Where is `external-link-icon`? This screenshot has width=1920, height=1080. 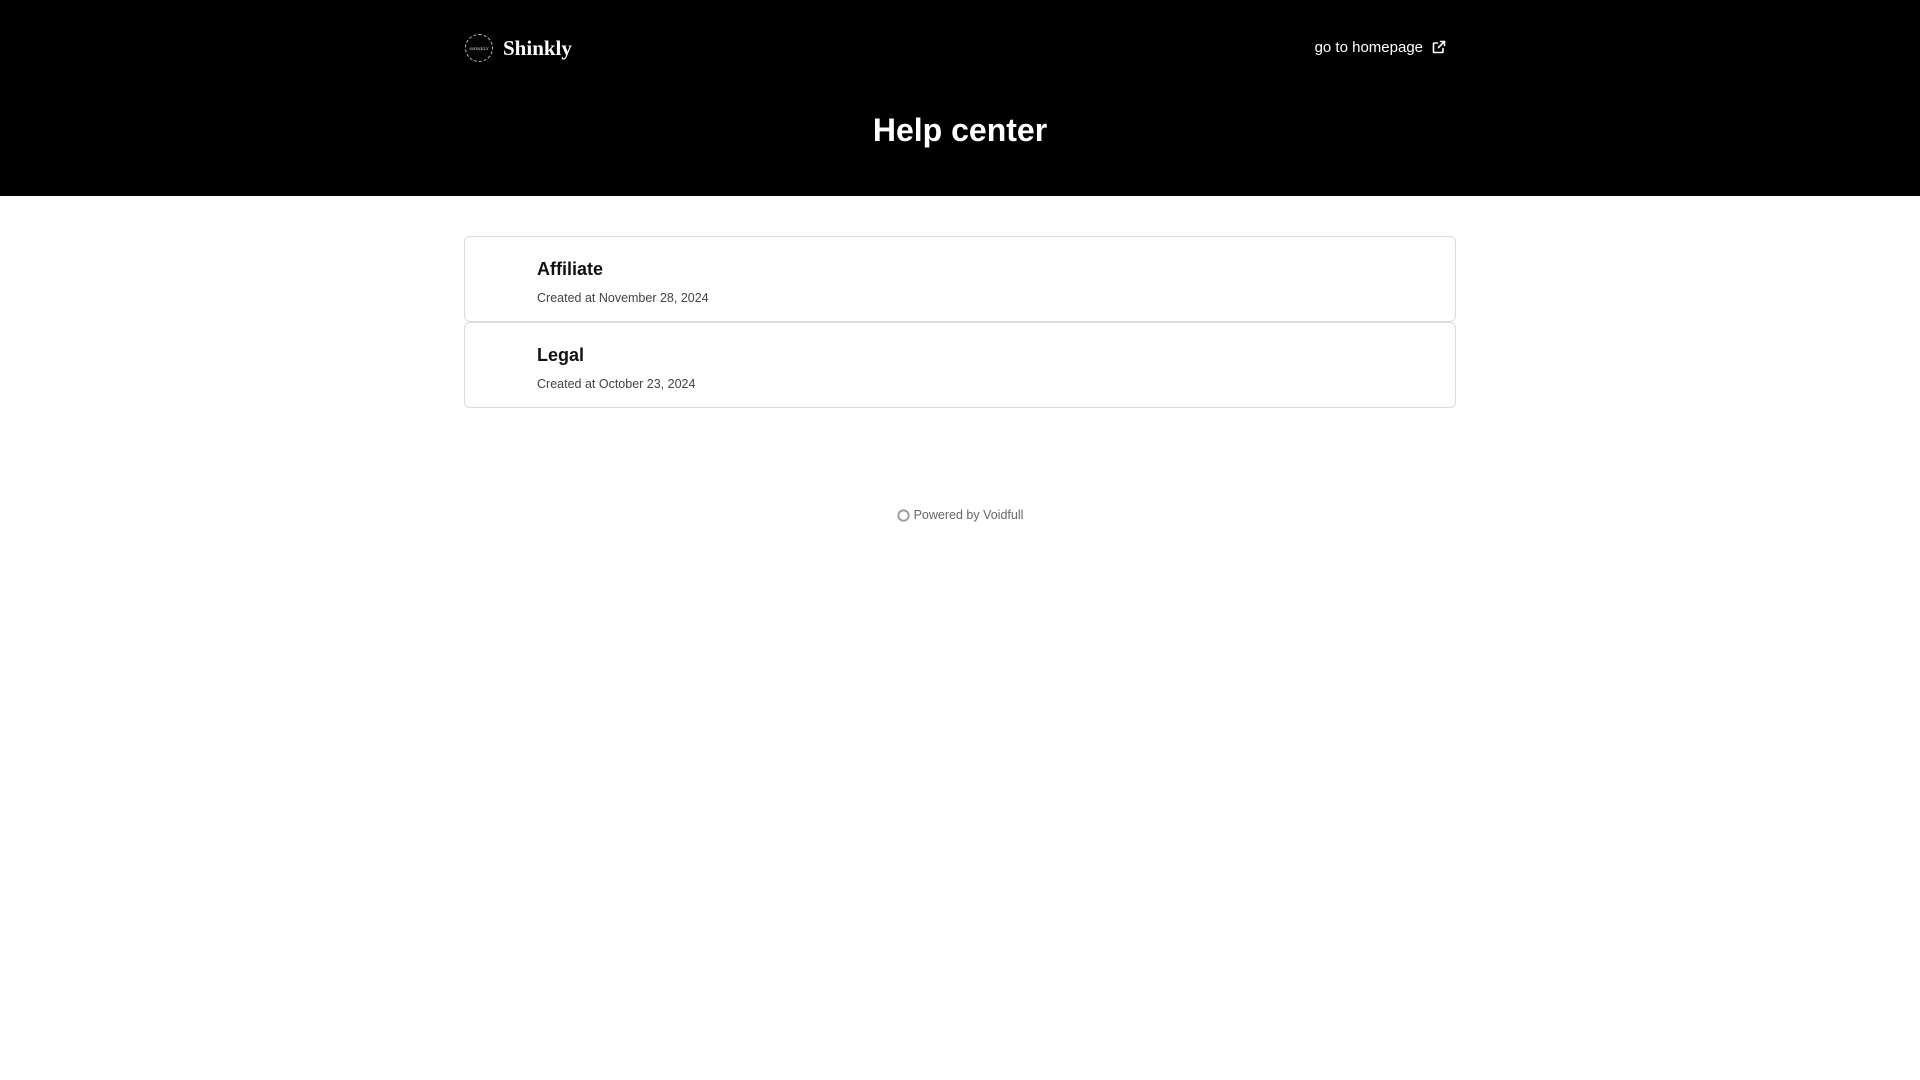
external-link-icon is located at coordinates (1439, 47).